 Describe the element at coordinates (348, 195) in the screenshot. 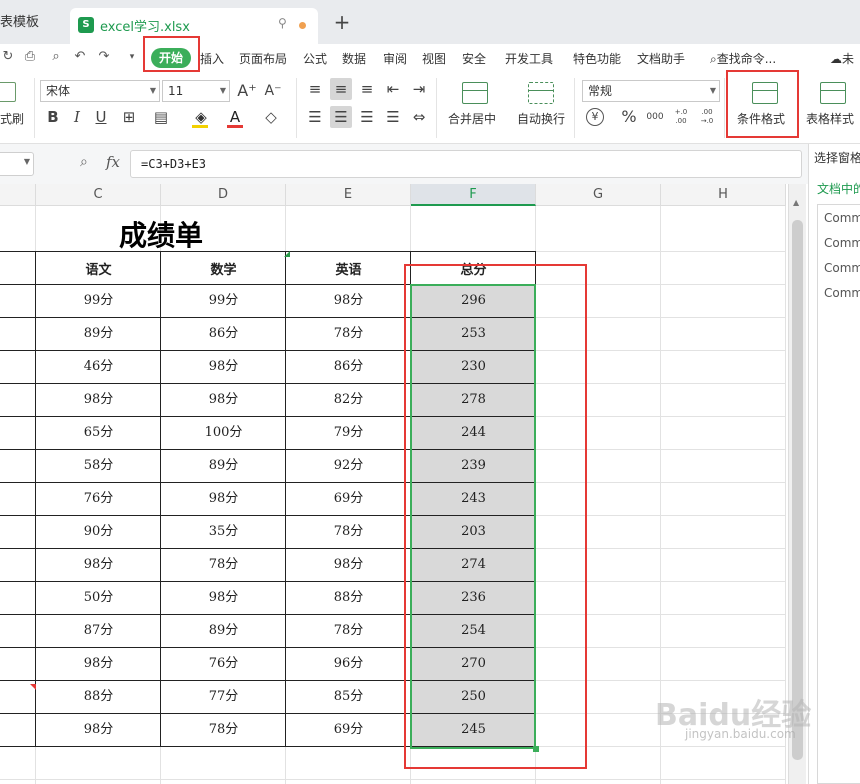

I see `column-header-E: E` at that location.